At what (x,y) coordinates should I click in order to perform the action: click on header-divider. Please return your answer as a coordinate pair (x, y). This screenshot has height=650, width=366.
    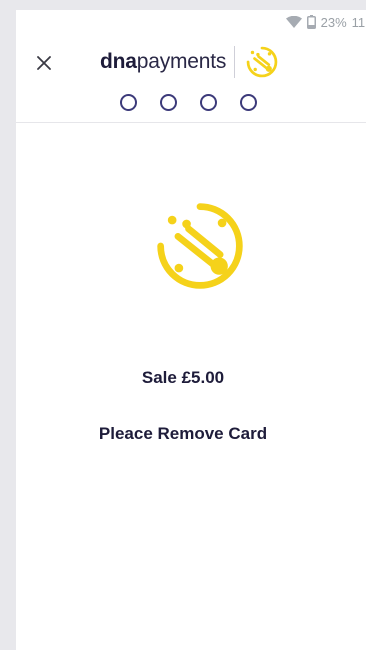
    Looking at the image, I should click on (191, 122).